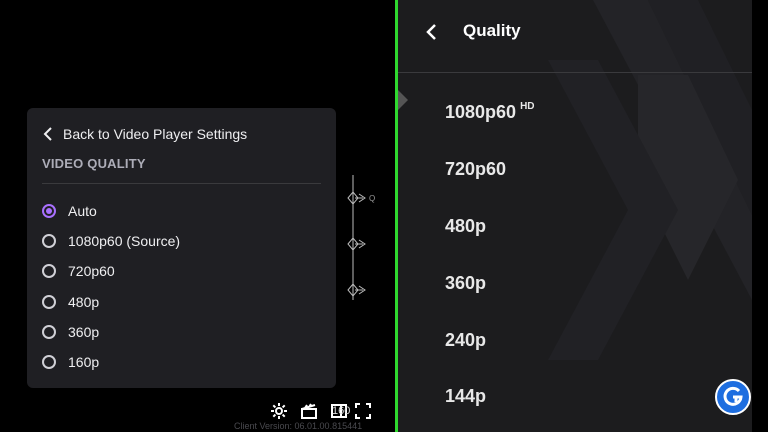 The height and width of the screenshot is (432, 768). I want to click on back-label: Back to Video Player Settings, so click(155, 134).